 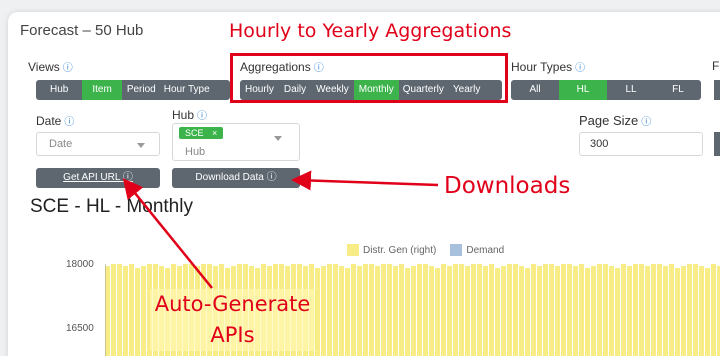 What do you see at coordinates (280, 229) in the screenshot?
I see `annotation-arrows` at bounding box center [280, 229].